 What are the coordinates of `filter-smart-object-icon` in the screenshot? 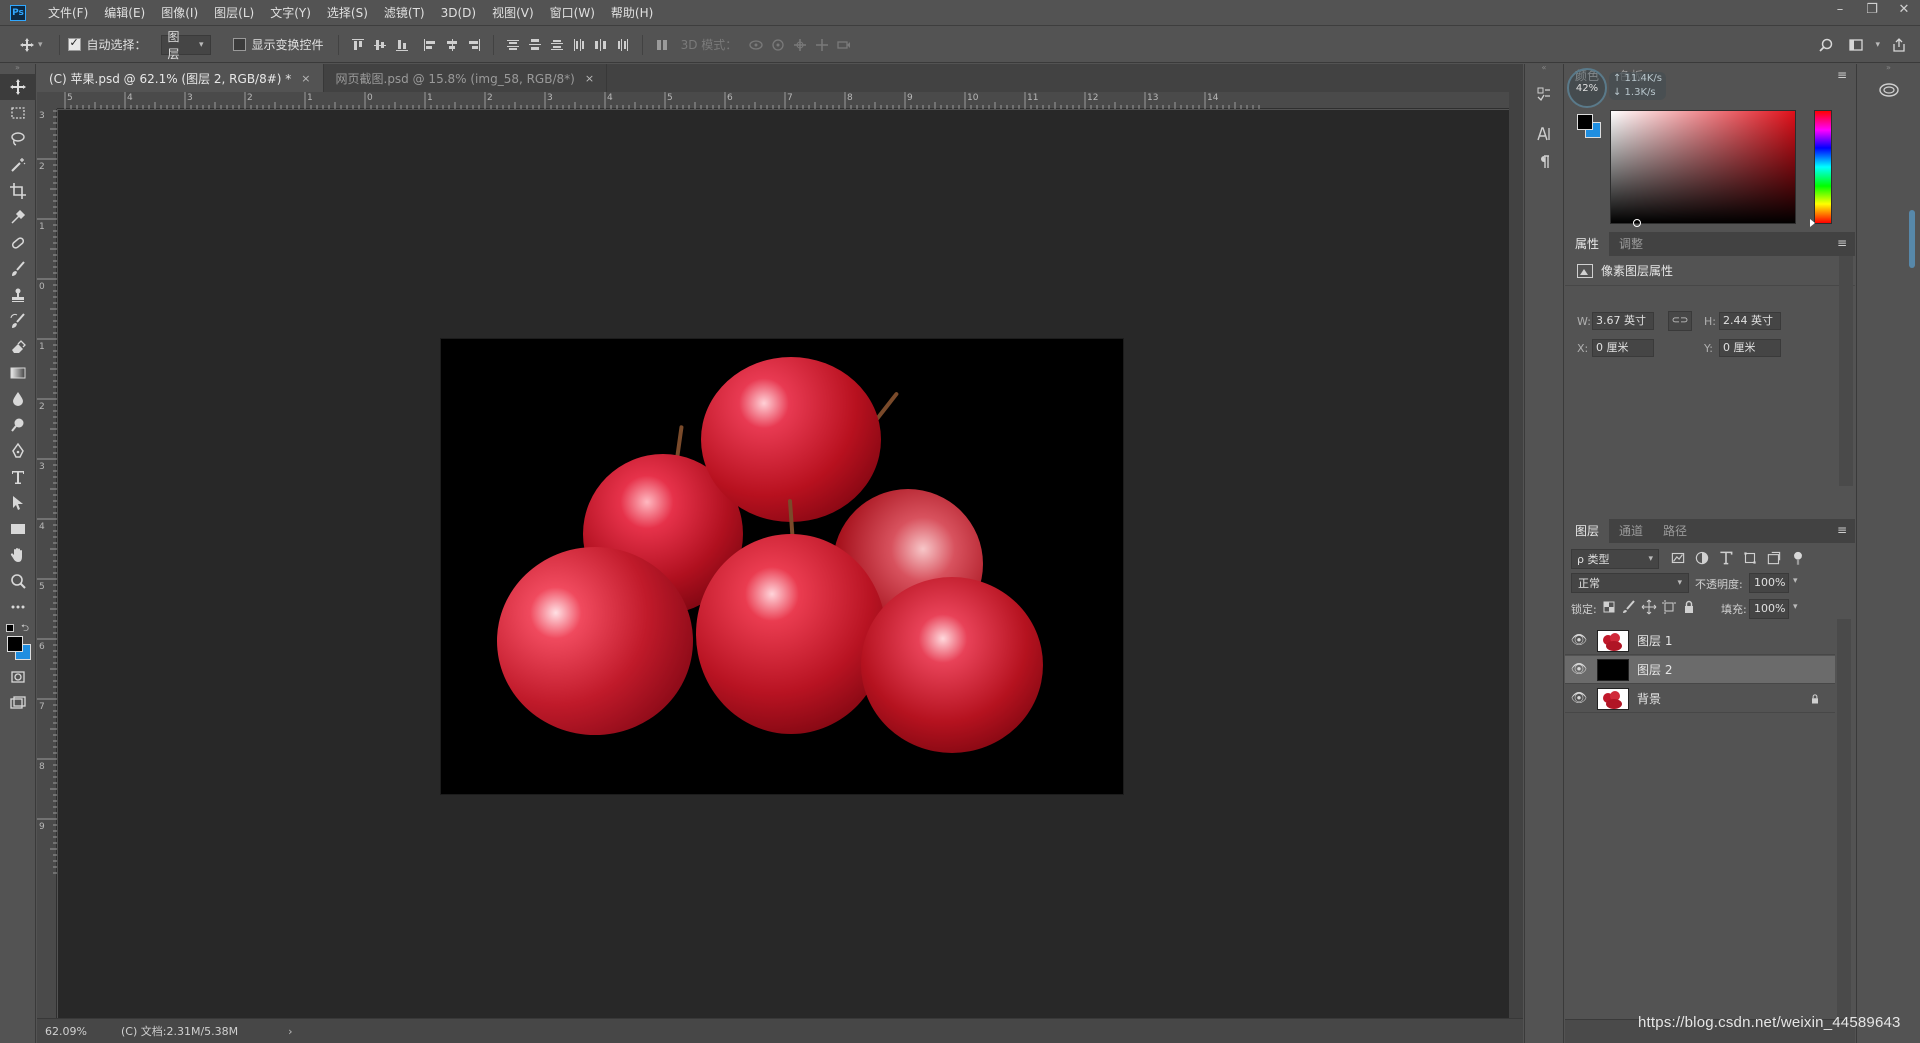 It's located at (1774, 558).